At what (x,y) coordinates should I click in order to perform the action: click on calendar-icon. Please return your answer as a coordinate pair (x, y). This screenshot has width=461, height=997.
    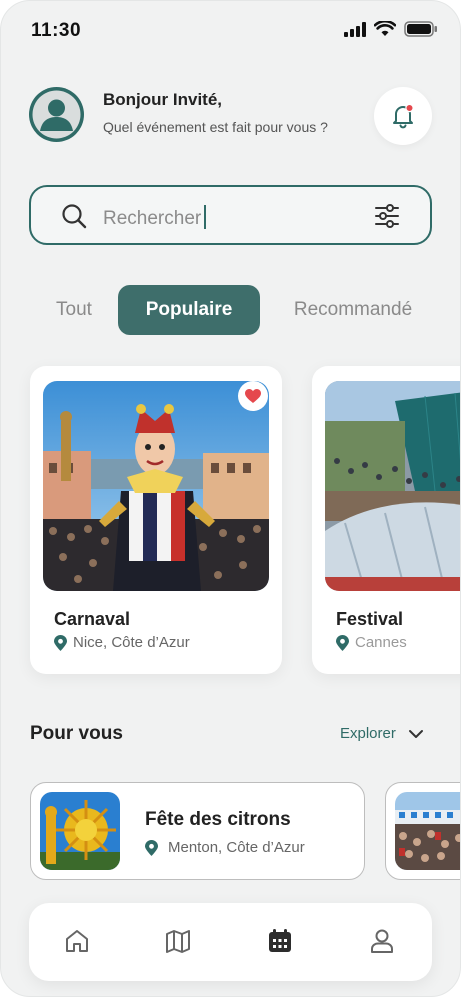
    Looking at the image, I should click on (280, 940).